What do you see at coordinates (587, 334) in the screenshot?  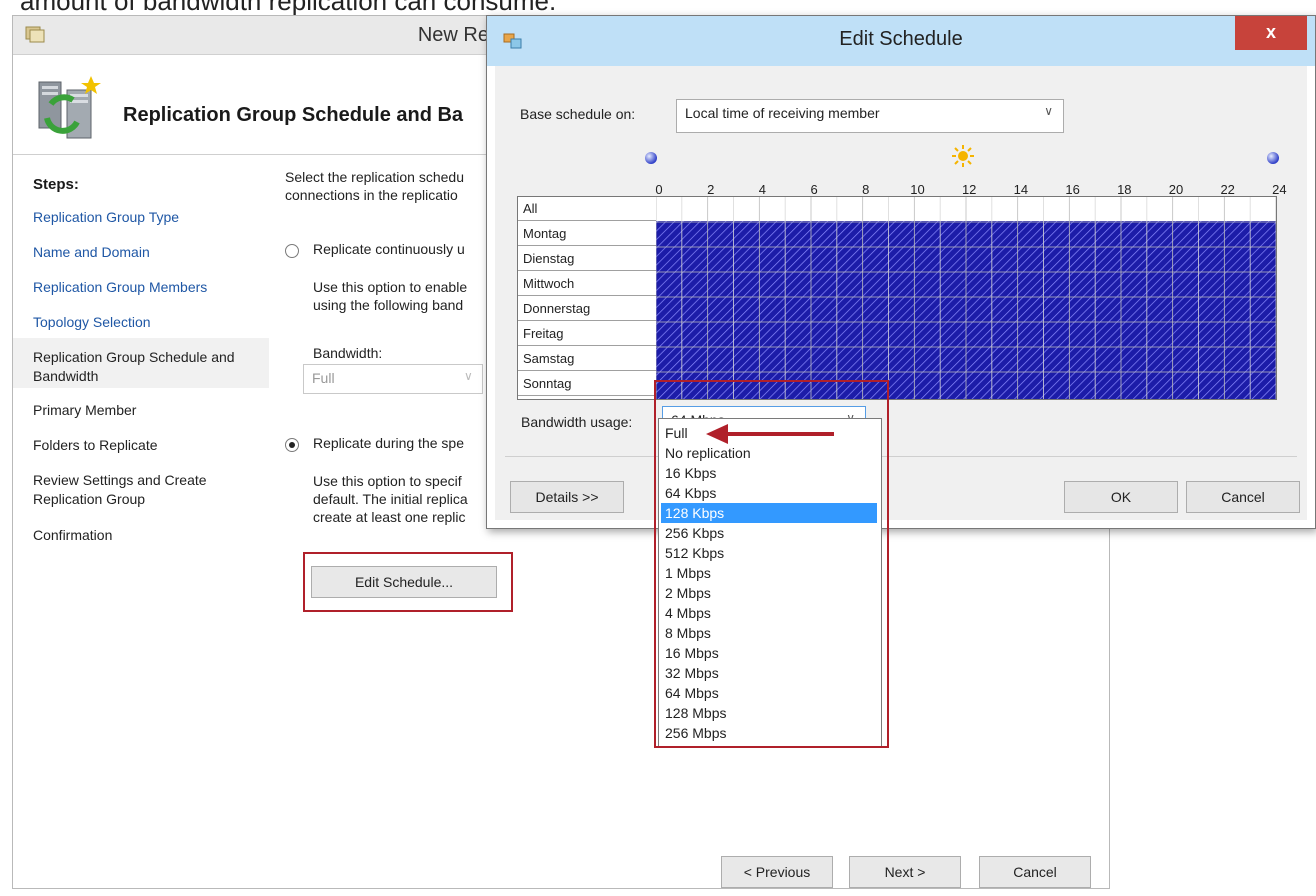 I see `day-row: Freitag` at bounding box center [587, 334].